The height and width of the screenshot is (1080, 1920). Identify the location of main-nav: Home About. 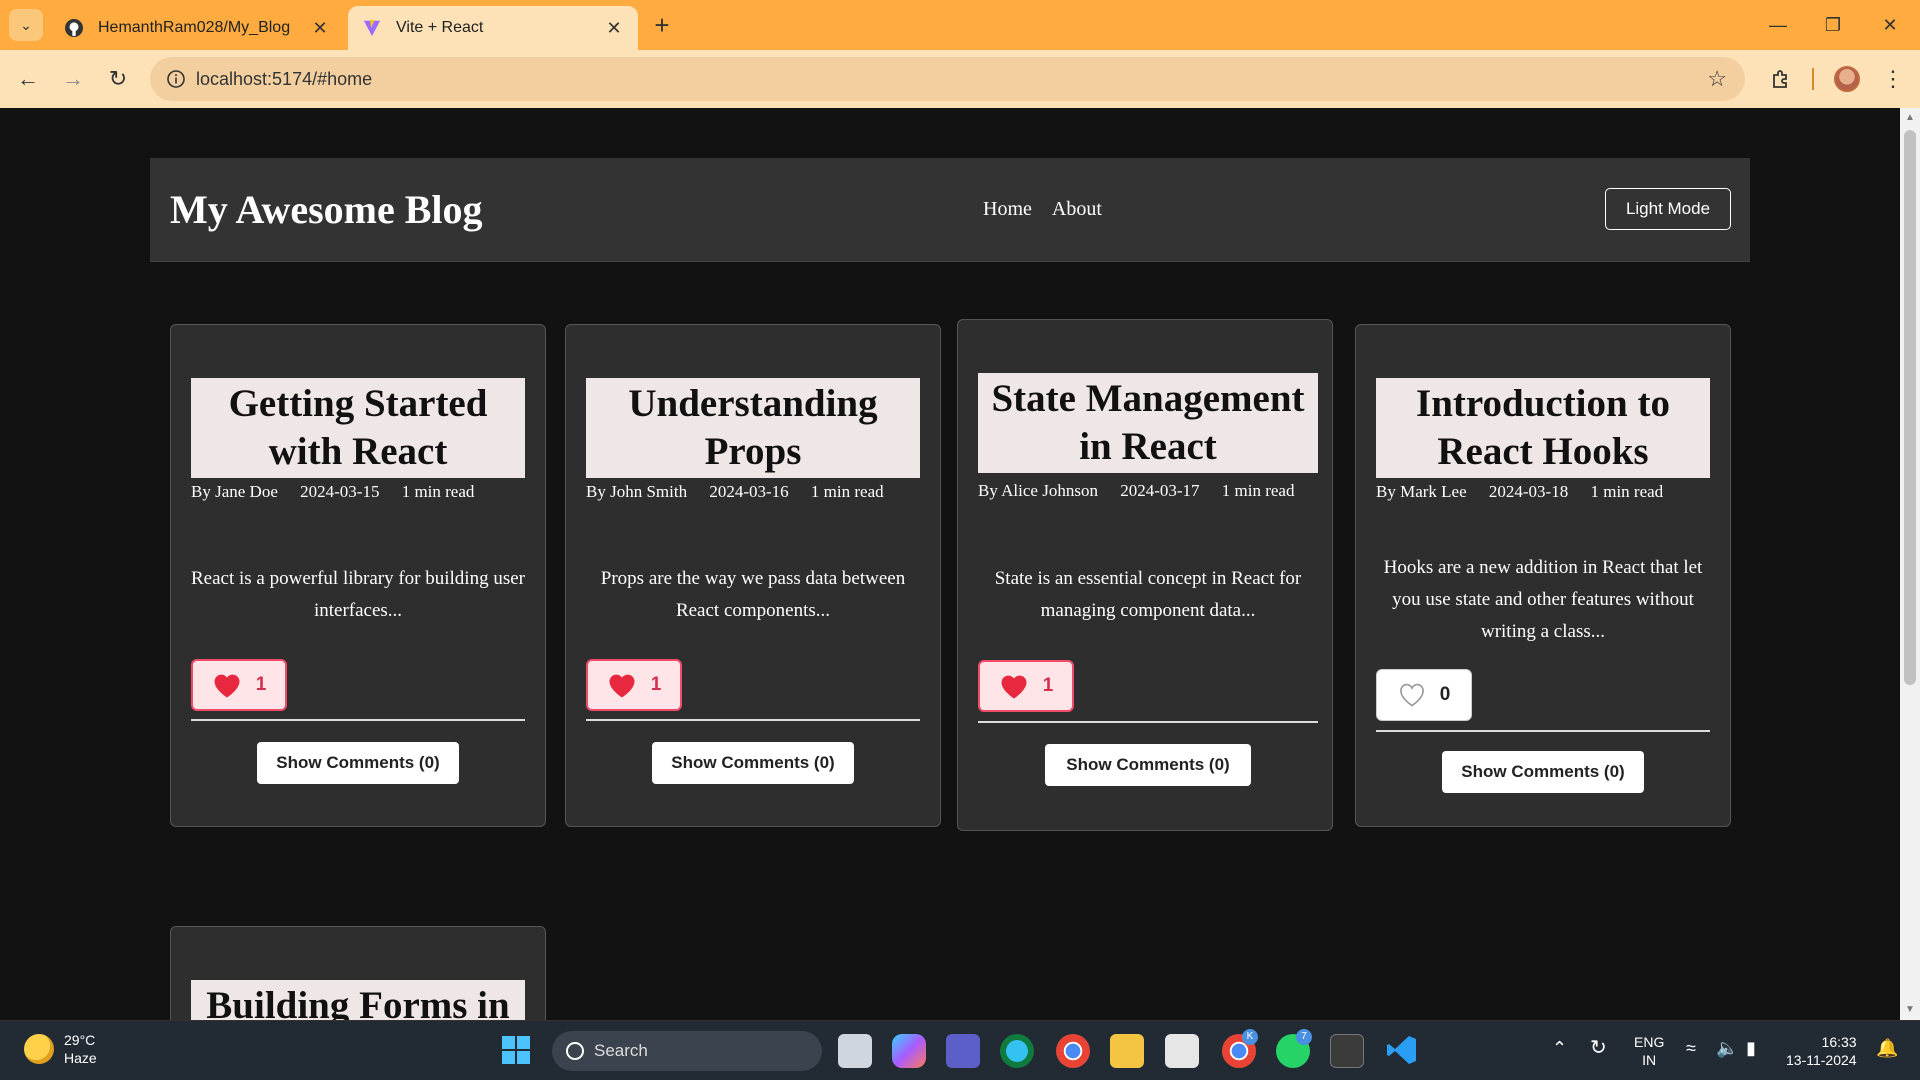
(1042, 209).